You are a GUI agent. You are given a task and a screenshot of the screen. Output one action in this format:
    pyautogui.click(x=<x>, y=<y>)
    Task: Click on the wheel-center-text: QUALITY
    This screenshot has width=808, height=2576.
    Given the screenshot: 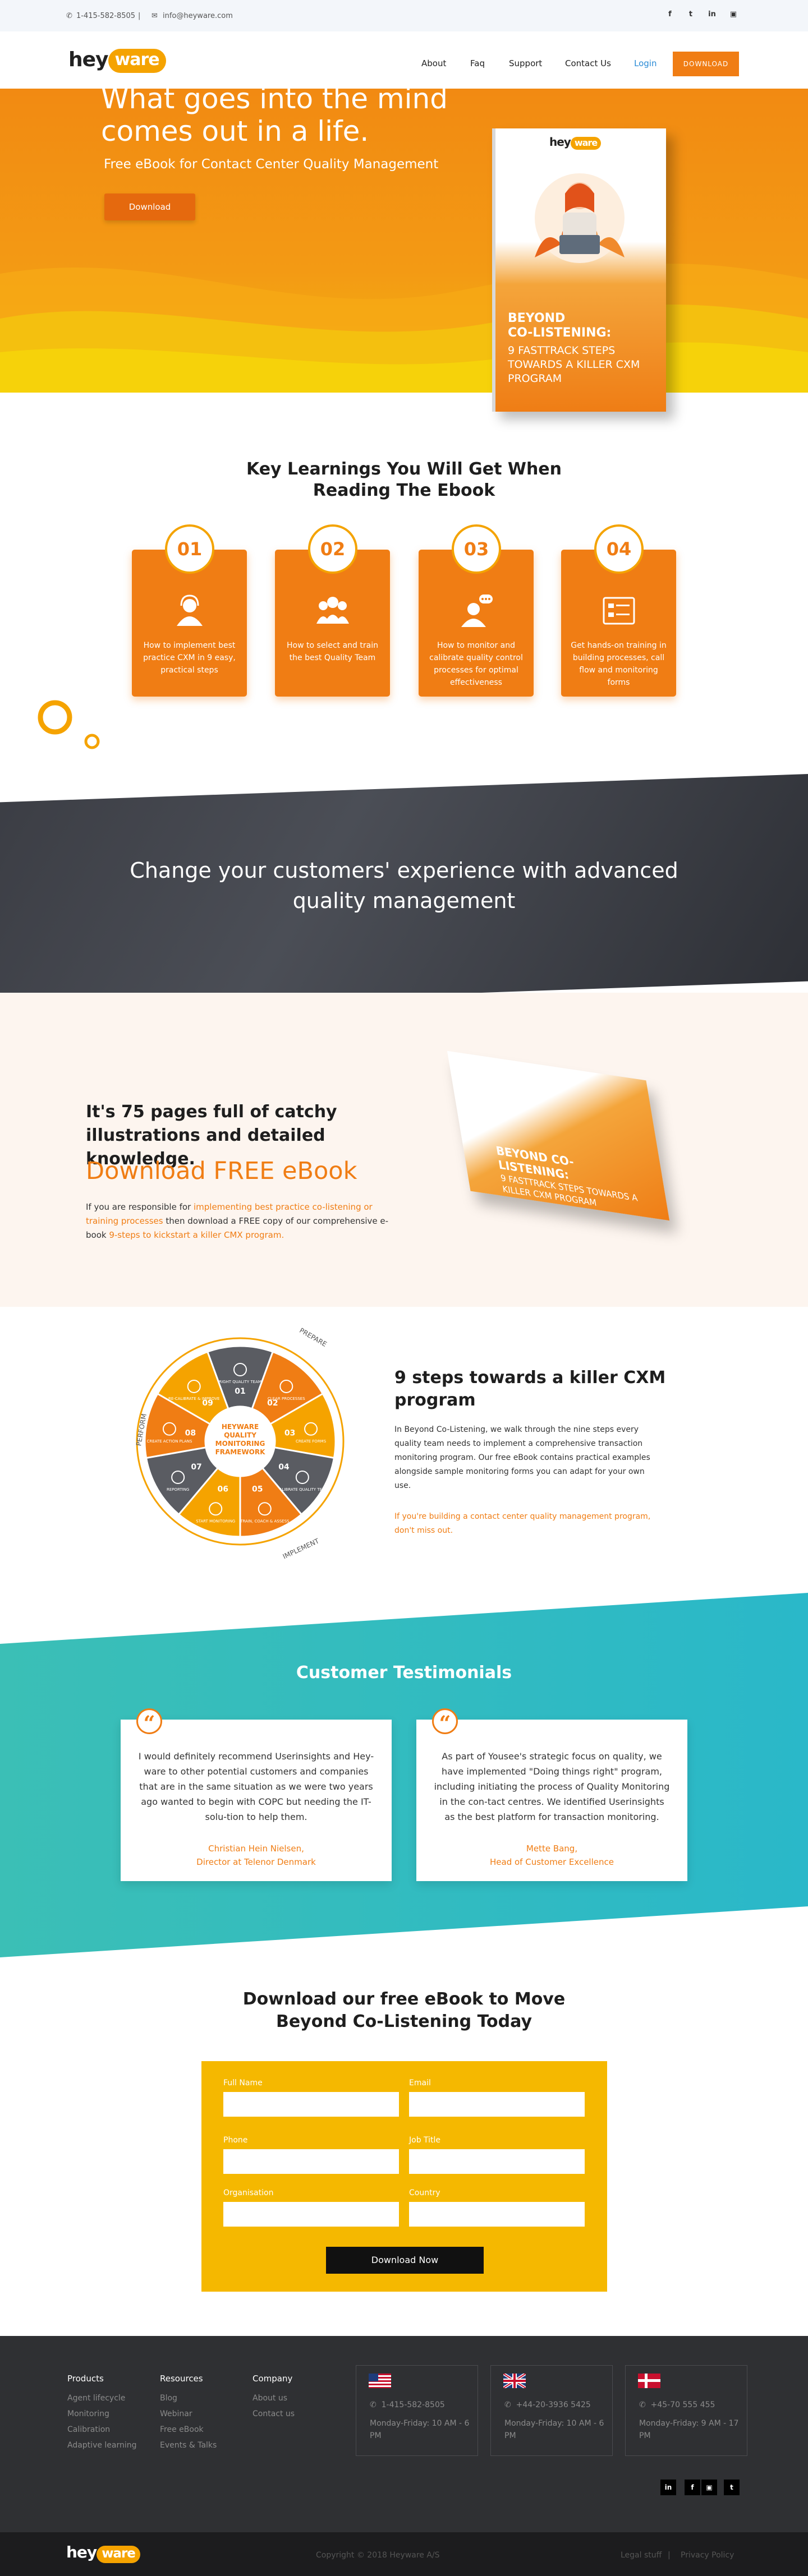 What is the action you would take?
    pyautogui.click(x=240, y=1435)
    